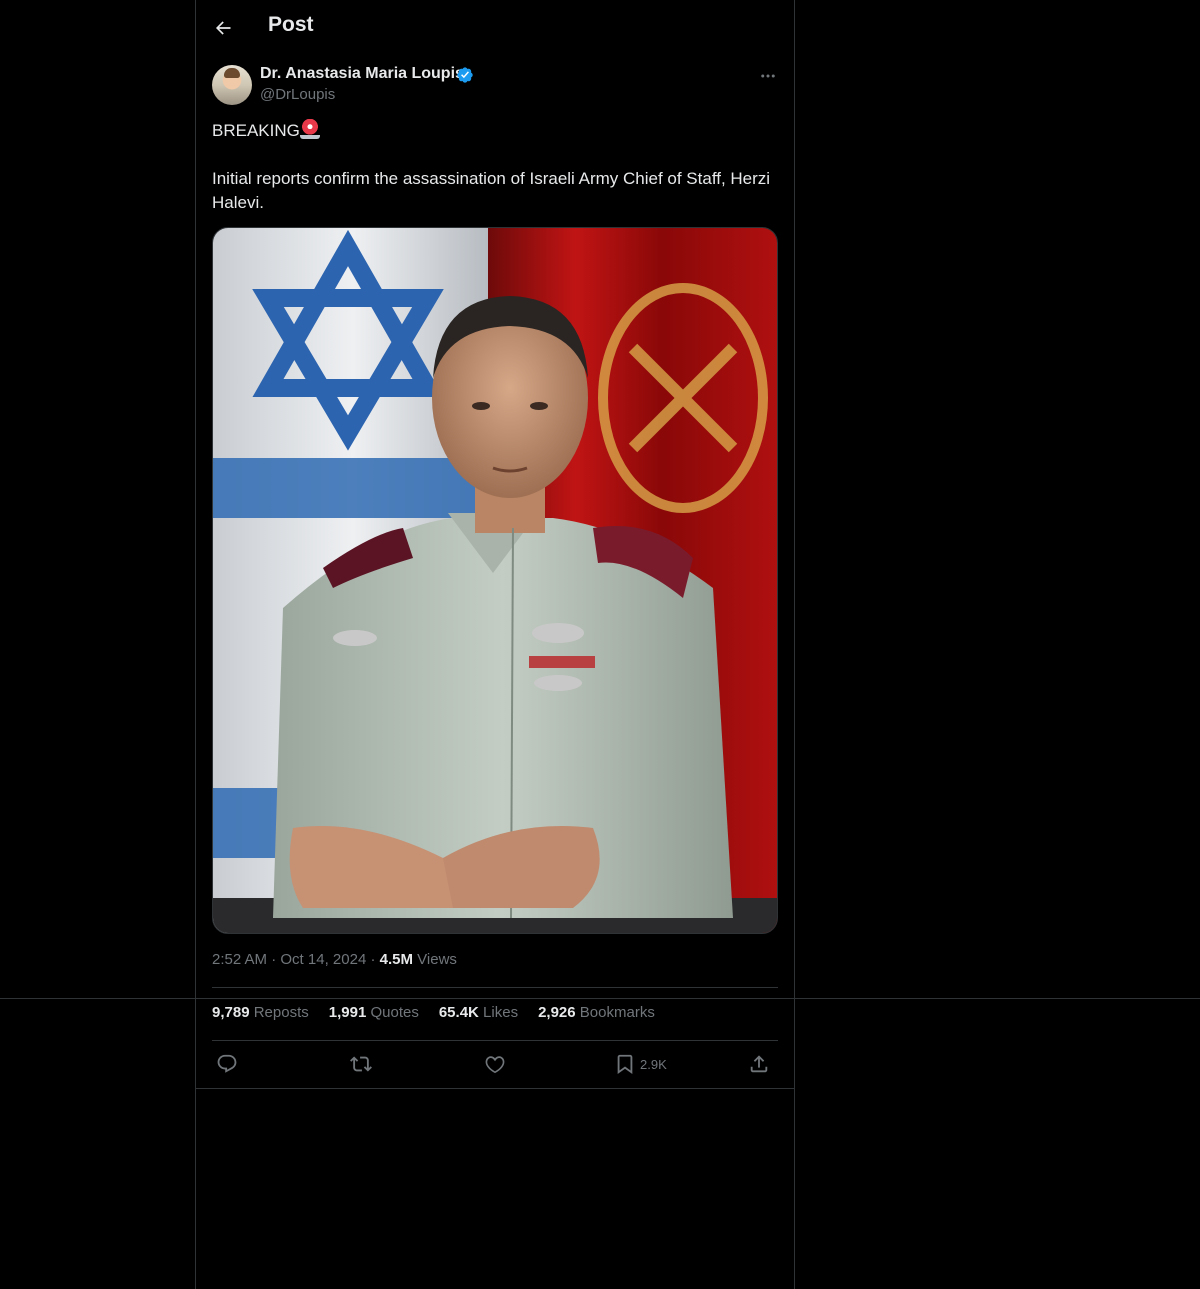 The height and width of the screenshot is (1289, 1200). I want to click on page-title: Post, so click(291, 24).